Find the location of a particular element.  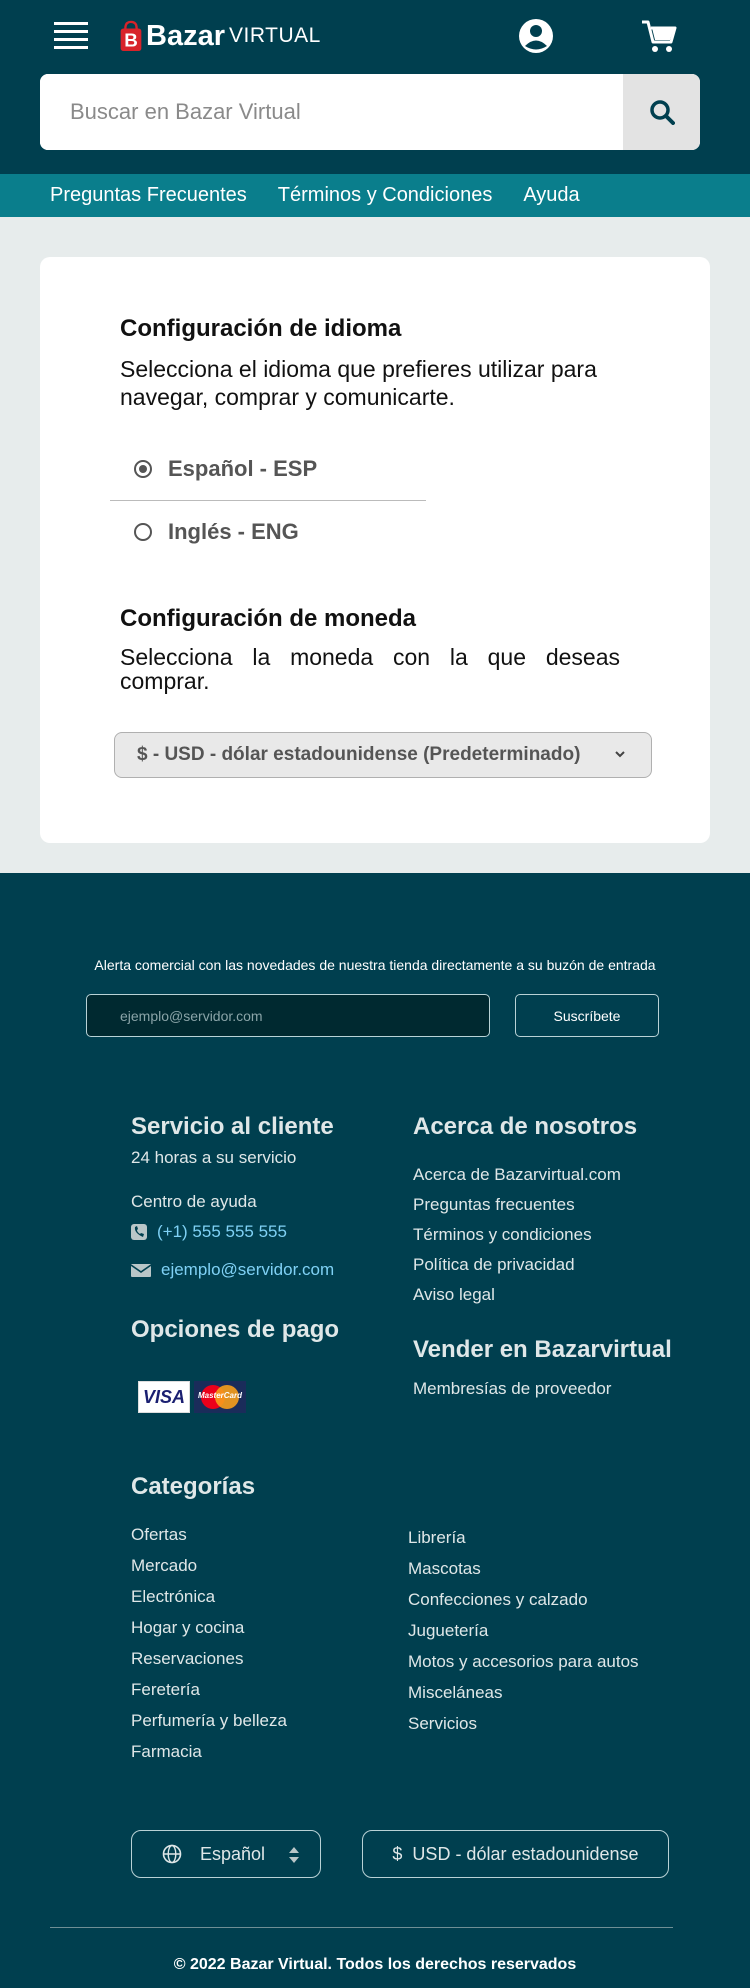

visa-logo: VISA is located at coordinates (164, 1397).